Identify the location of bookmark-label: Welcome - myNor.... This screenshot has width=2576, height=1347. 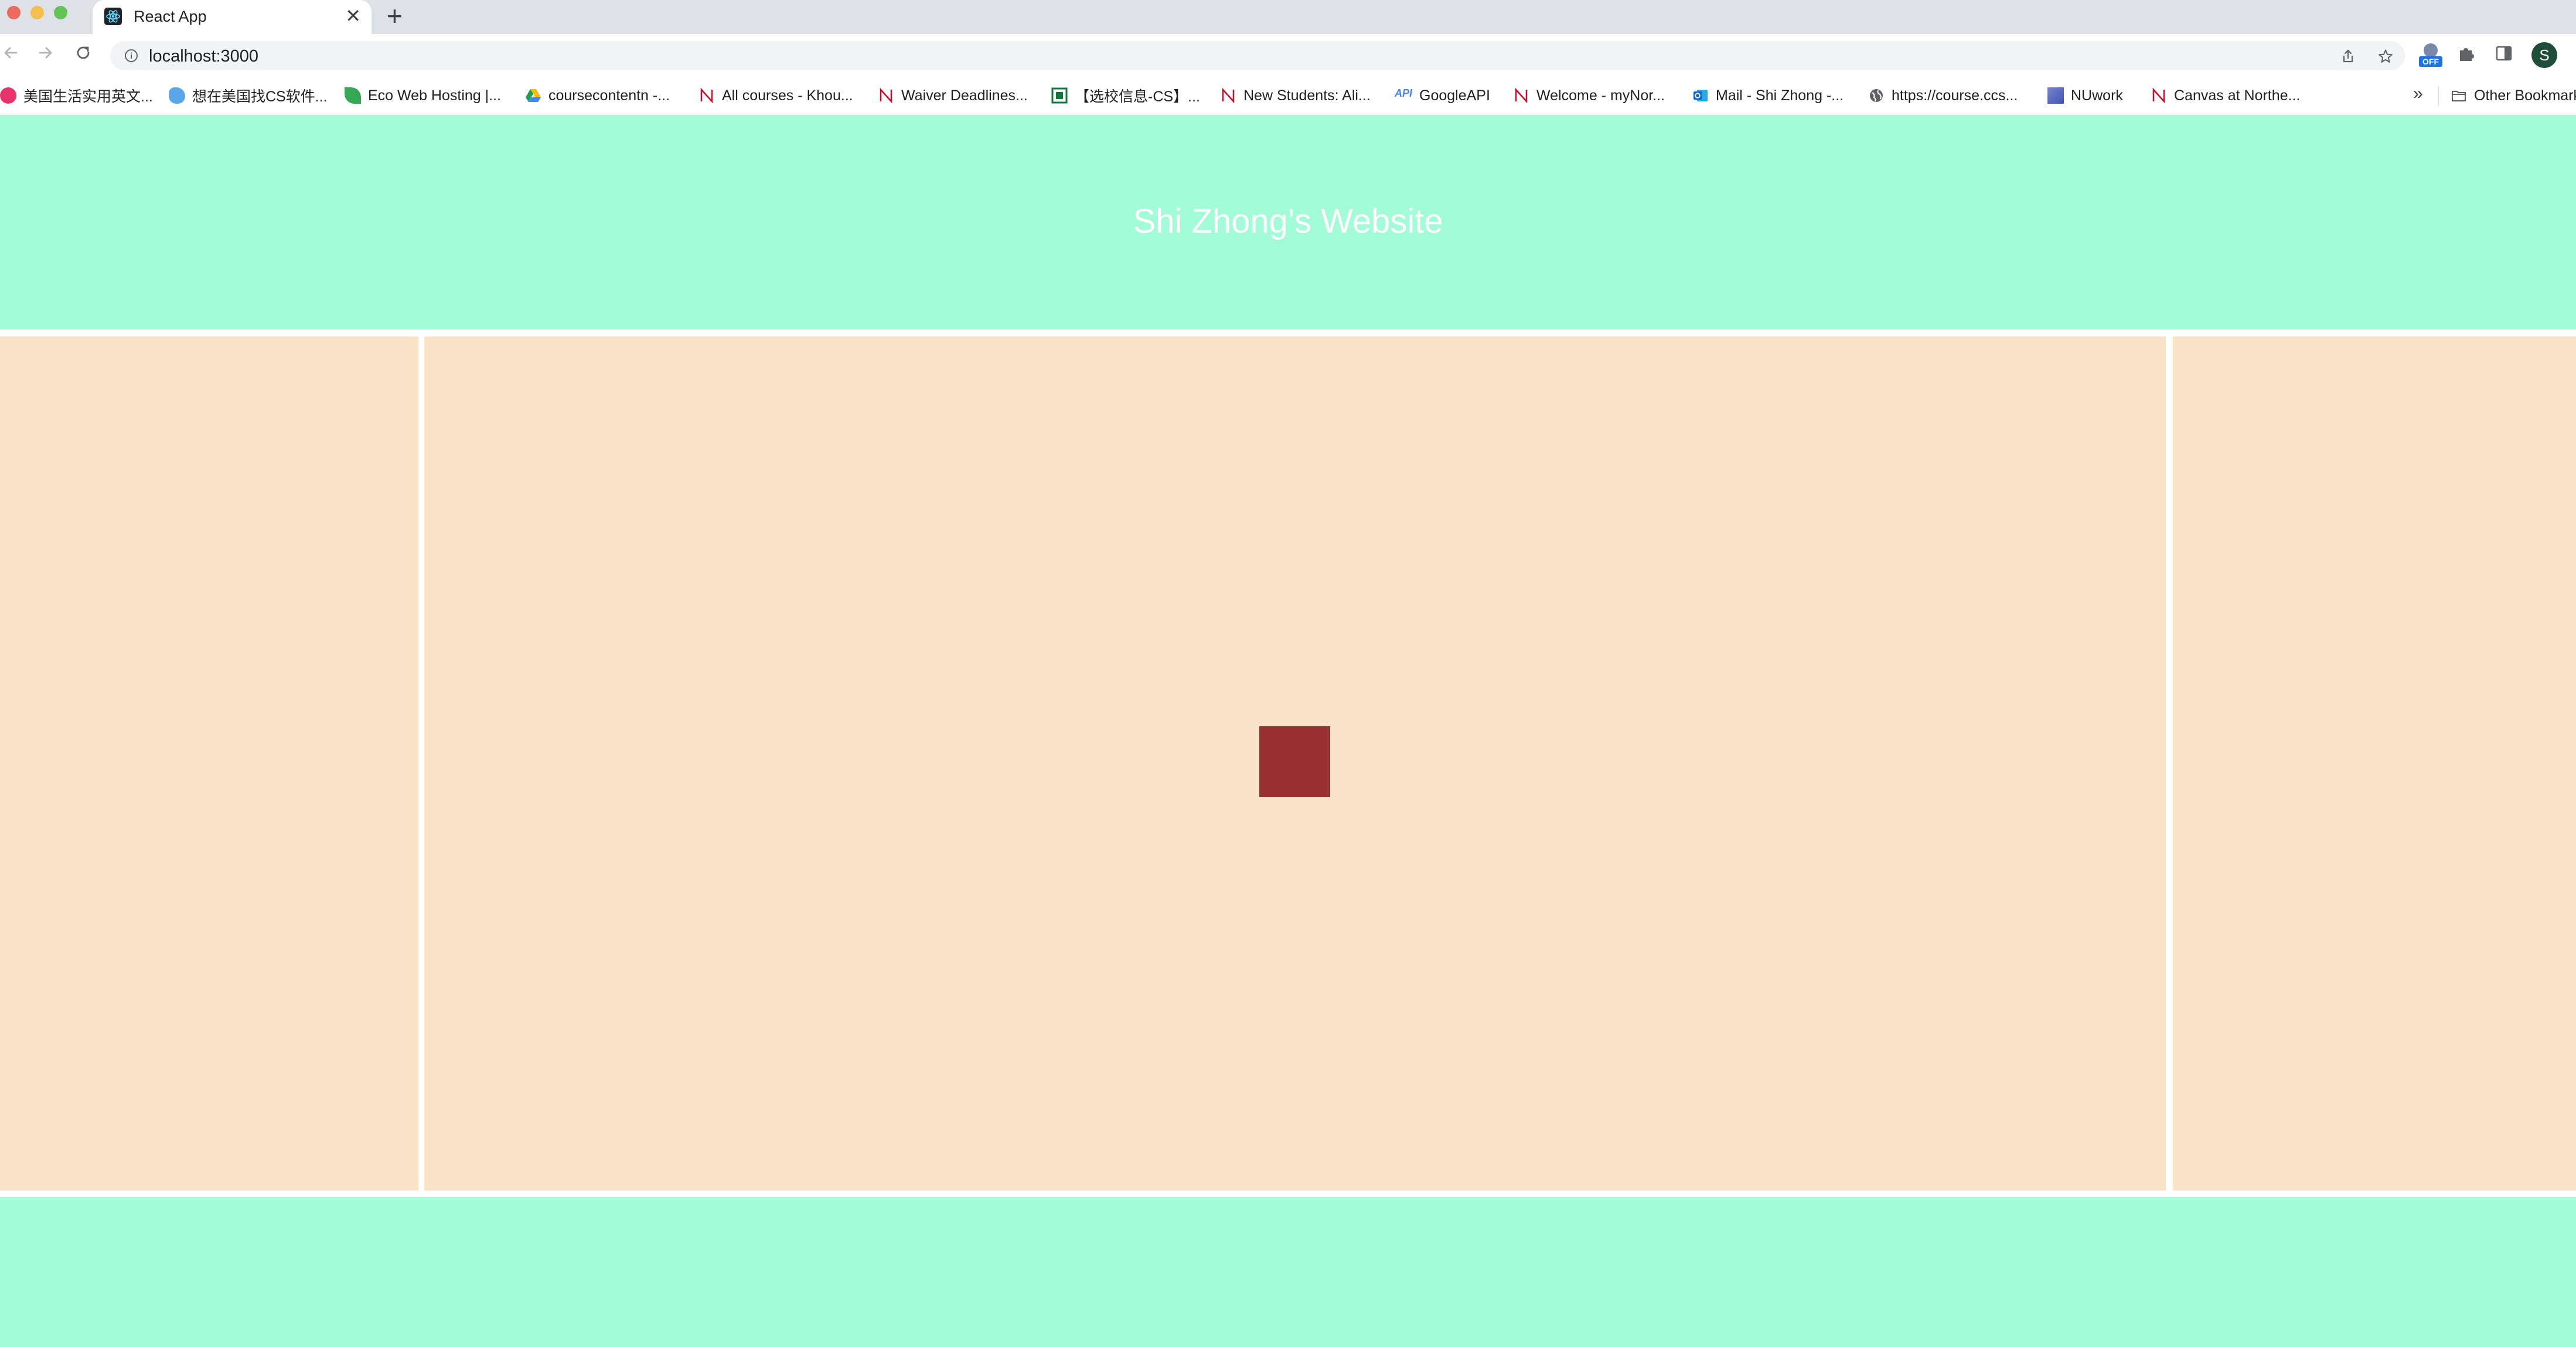
(1600, 95).